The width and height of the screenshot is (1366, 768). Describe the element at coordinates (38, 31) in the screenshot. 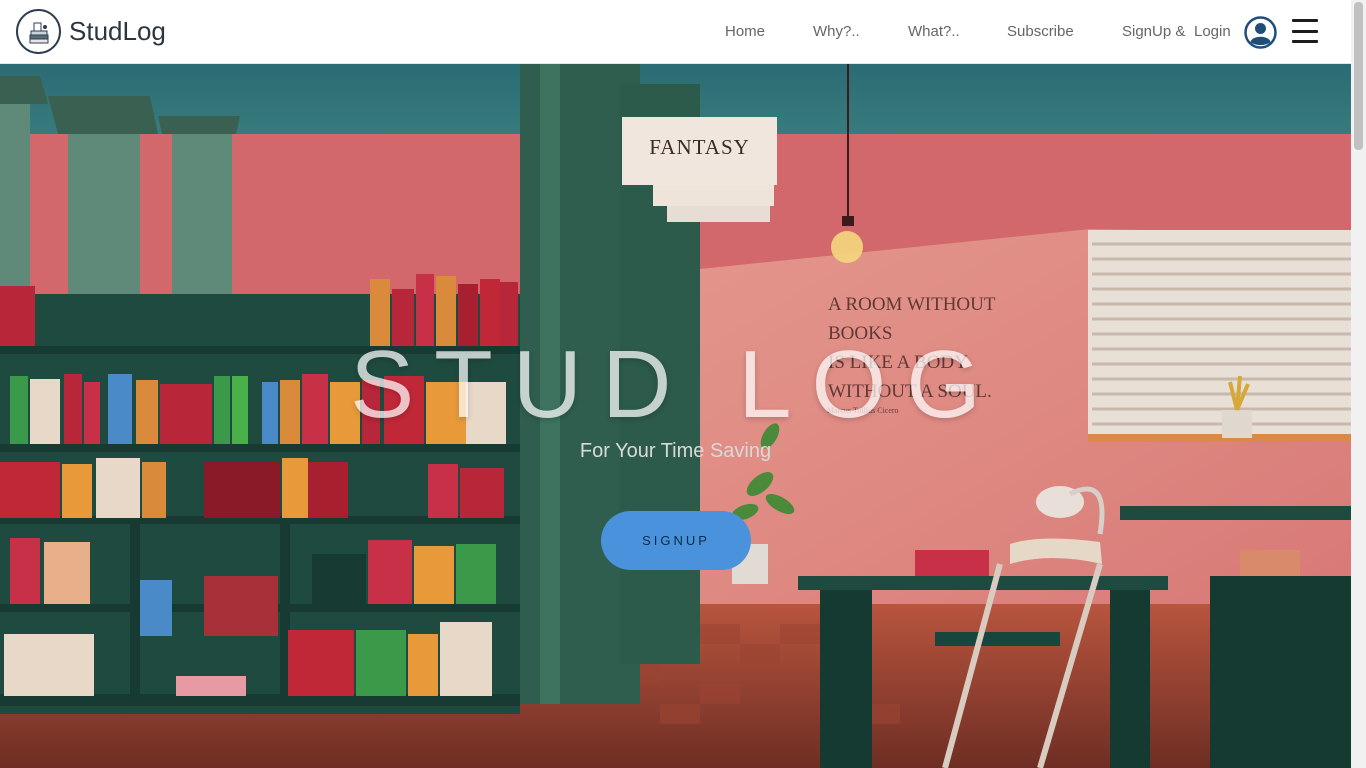

I see `books-stack-icon` at that location.